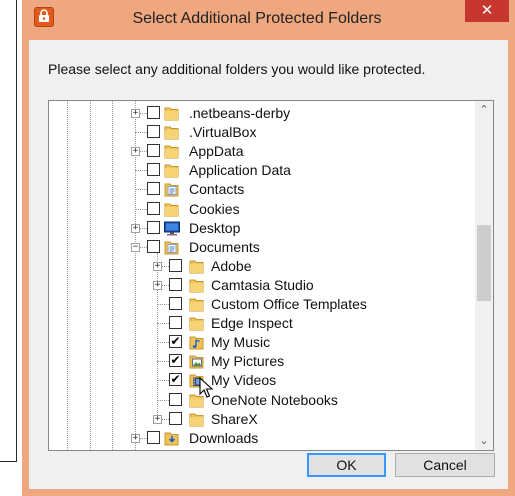 Image resolution: width=515 pixels, height=496 pixels. What do you see at coordinates (445, 465) in the screenshot?
I see `cancel-button: Cancel` at bounding box center [445, 465].